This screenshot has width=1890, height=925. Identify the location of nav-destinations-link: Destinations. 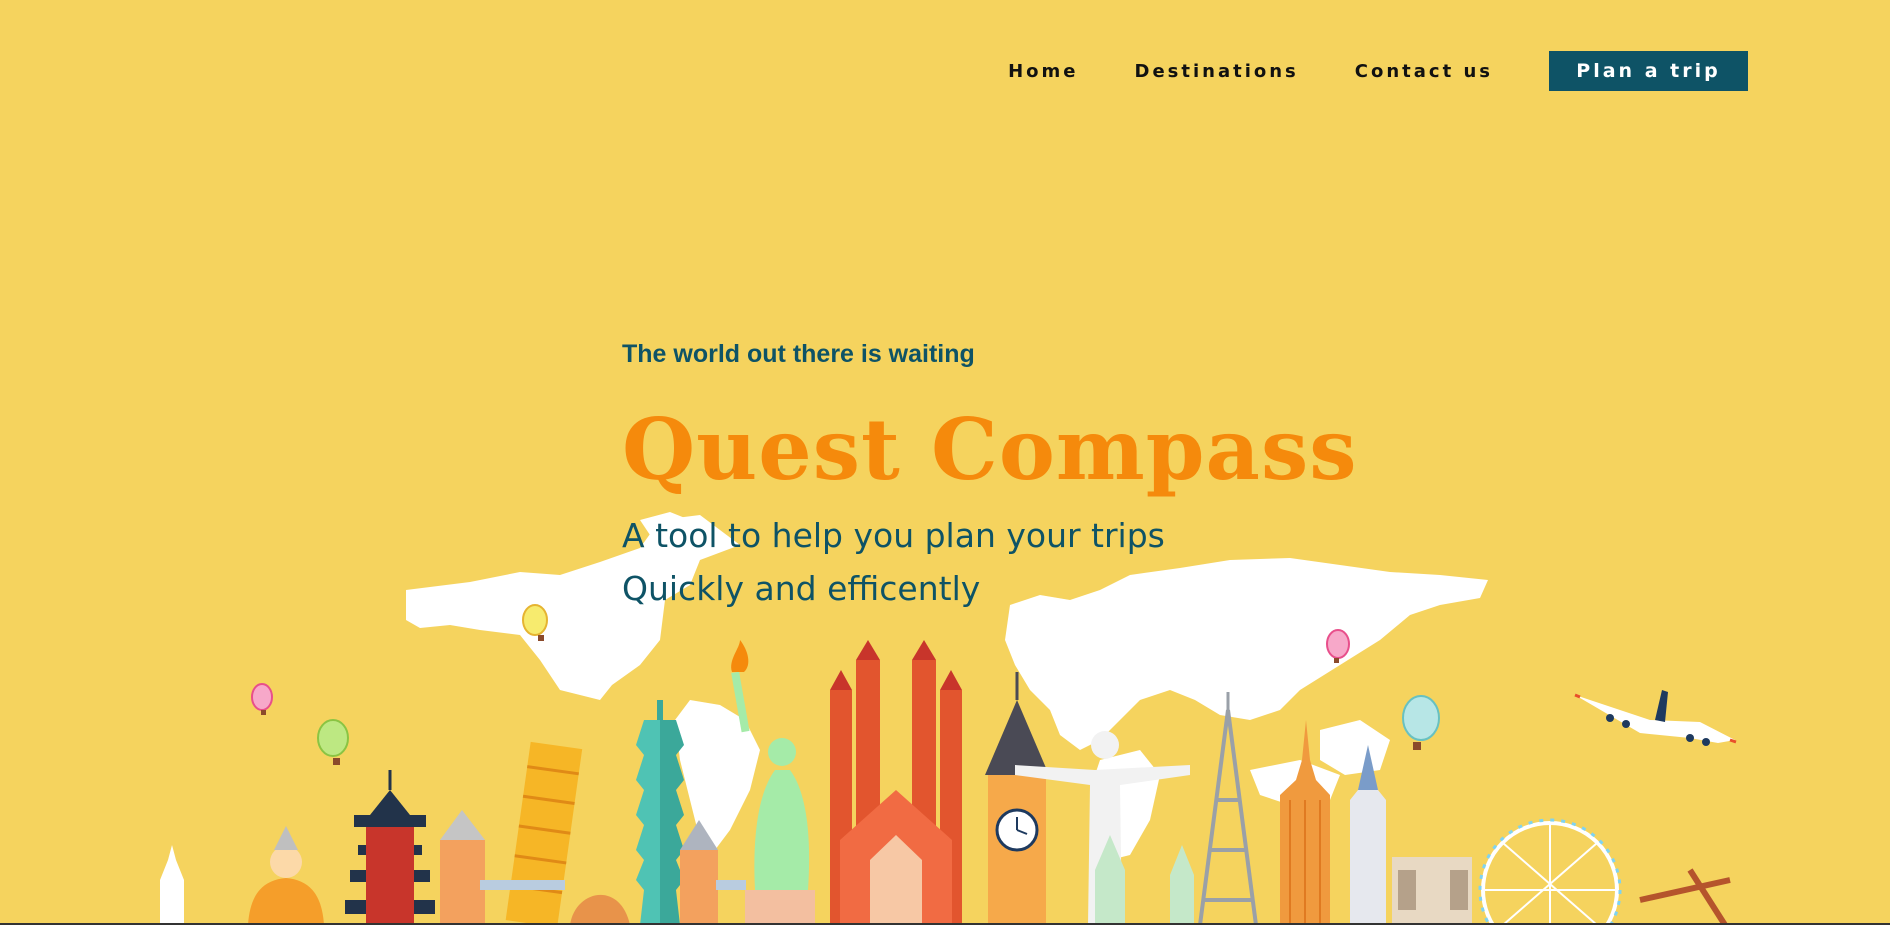
(1217, 71).